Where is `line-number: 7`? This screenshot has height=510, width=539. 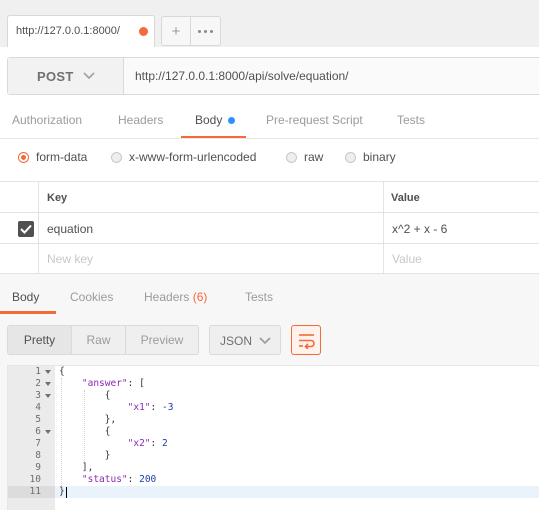
line-number: 7 is located at coordinates (38, 443).